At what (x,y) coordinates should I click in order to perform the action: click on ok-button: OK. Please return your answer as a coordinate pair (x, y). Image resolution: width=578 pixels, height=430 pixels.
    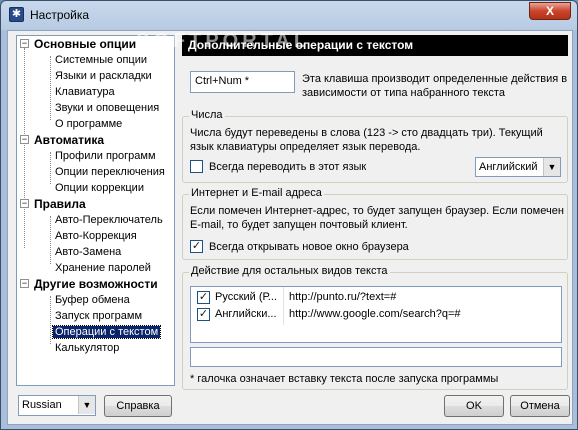
    Looking at the image, I should click on (474, 406).